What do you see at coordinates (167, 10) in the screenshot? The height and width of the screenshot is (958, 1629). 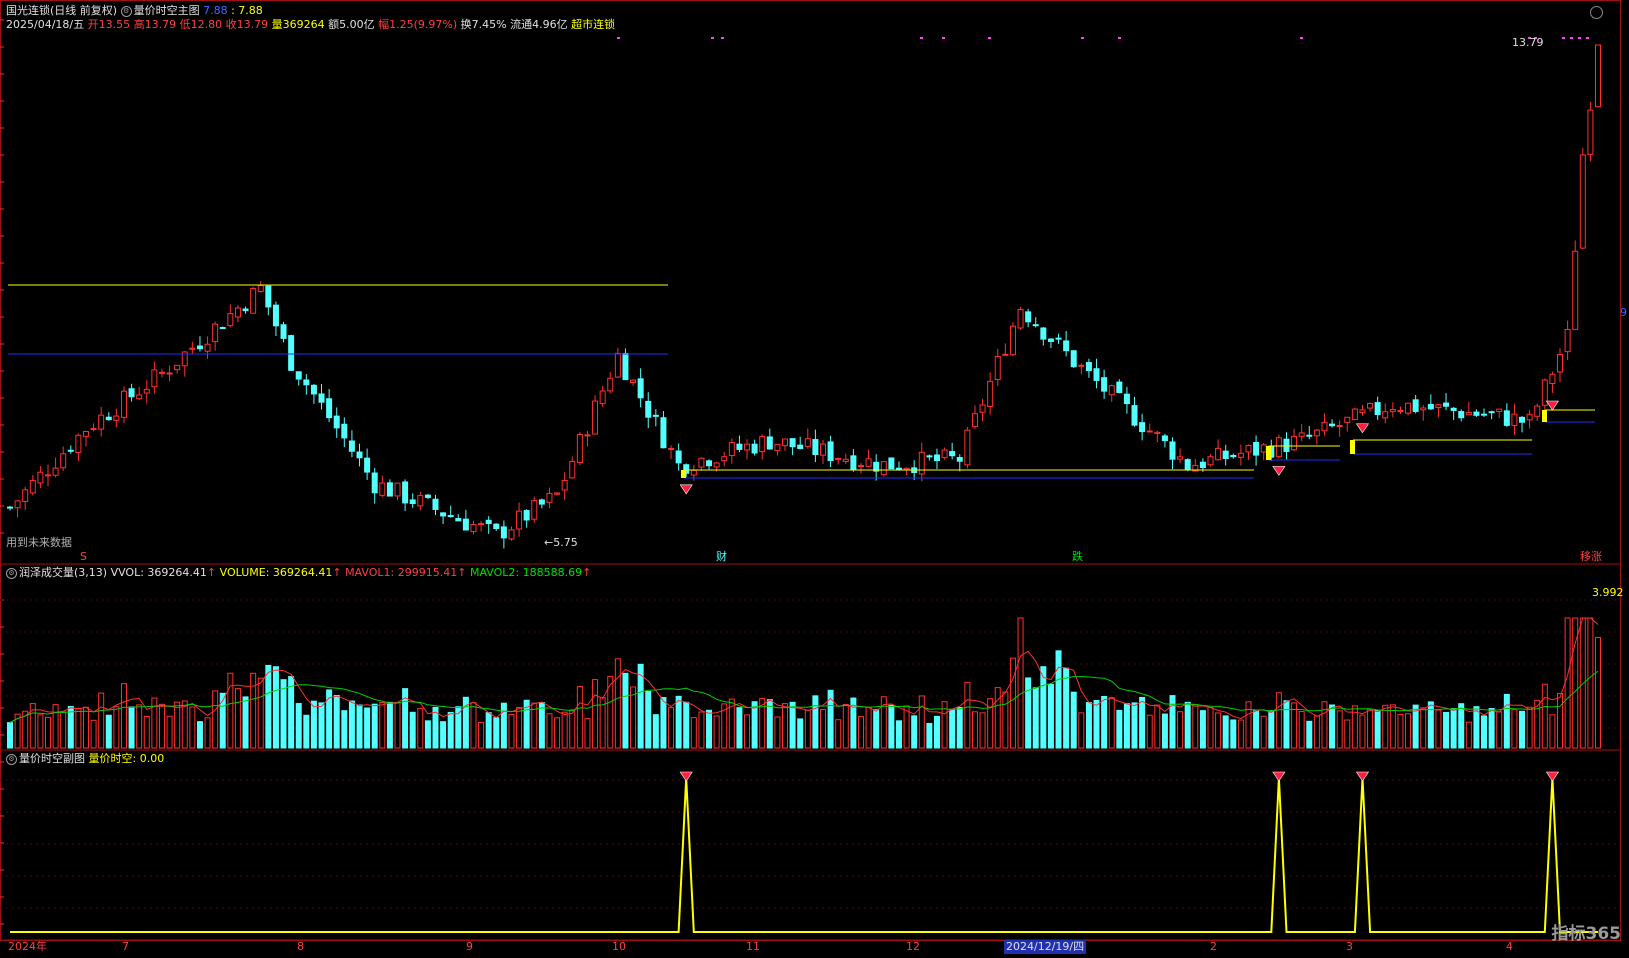 I see `indicator-name: 量价时空主图` at bounding box center [167, 10].